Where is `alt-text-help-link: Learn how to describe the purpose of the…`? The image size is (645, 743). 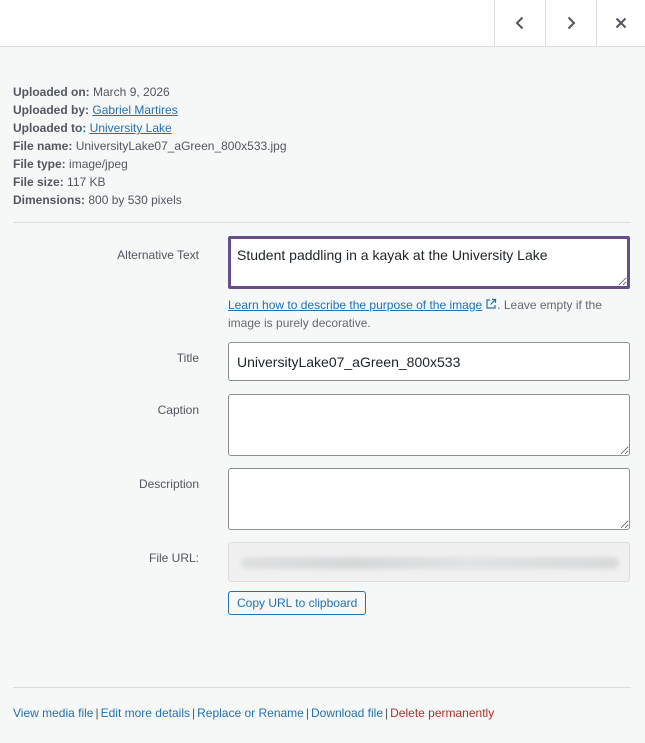
alt-text-help-link: Learn how to describe the purpose of the… is located at coordinates (362, 305).